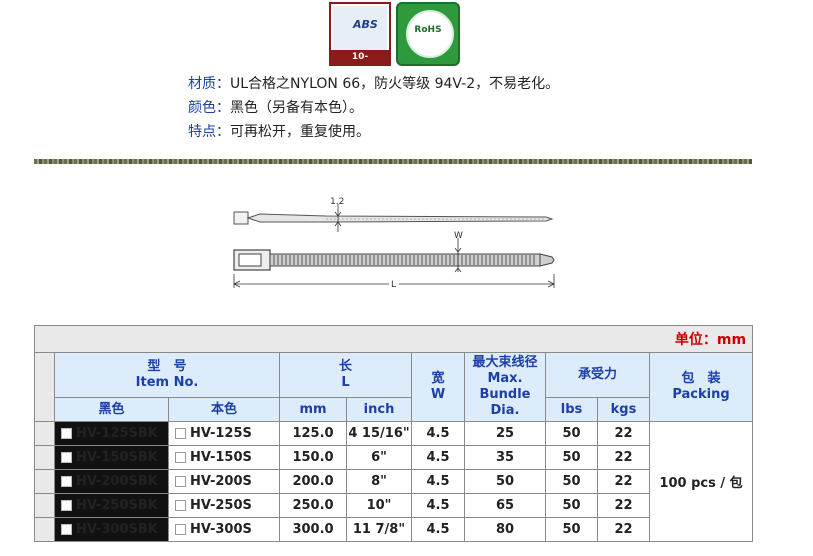  What do you see at coordinates (167, 366) in the screenshot?
I see `header-model-cn: 型 号` at bounding box center [167, 366].